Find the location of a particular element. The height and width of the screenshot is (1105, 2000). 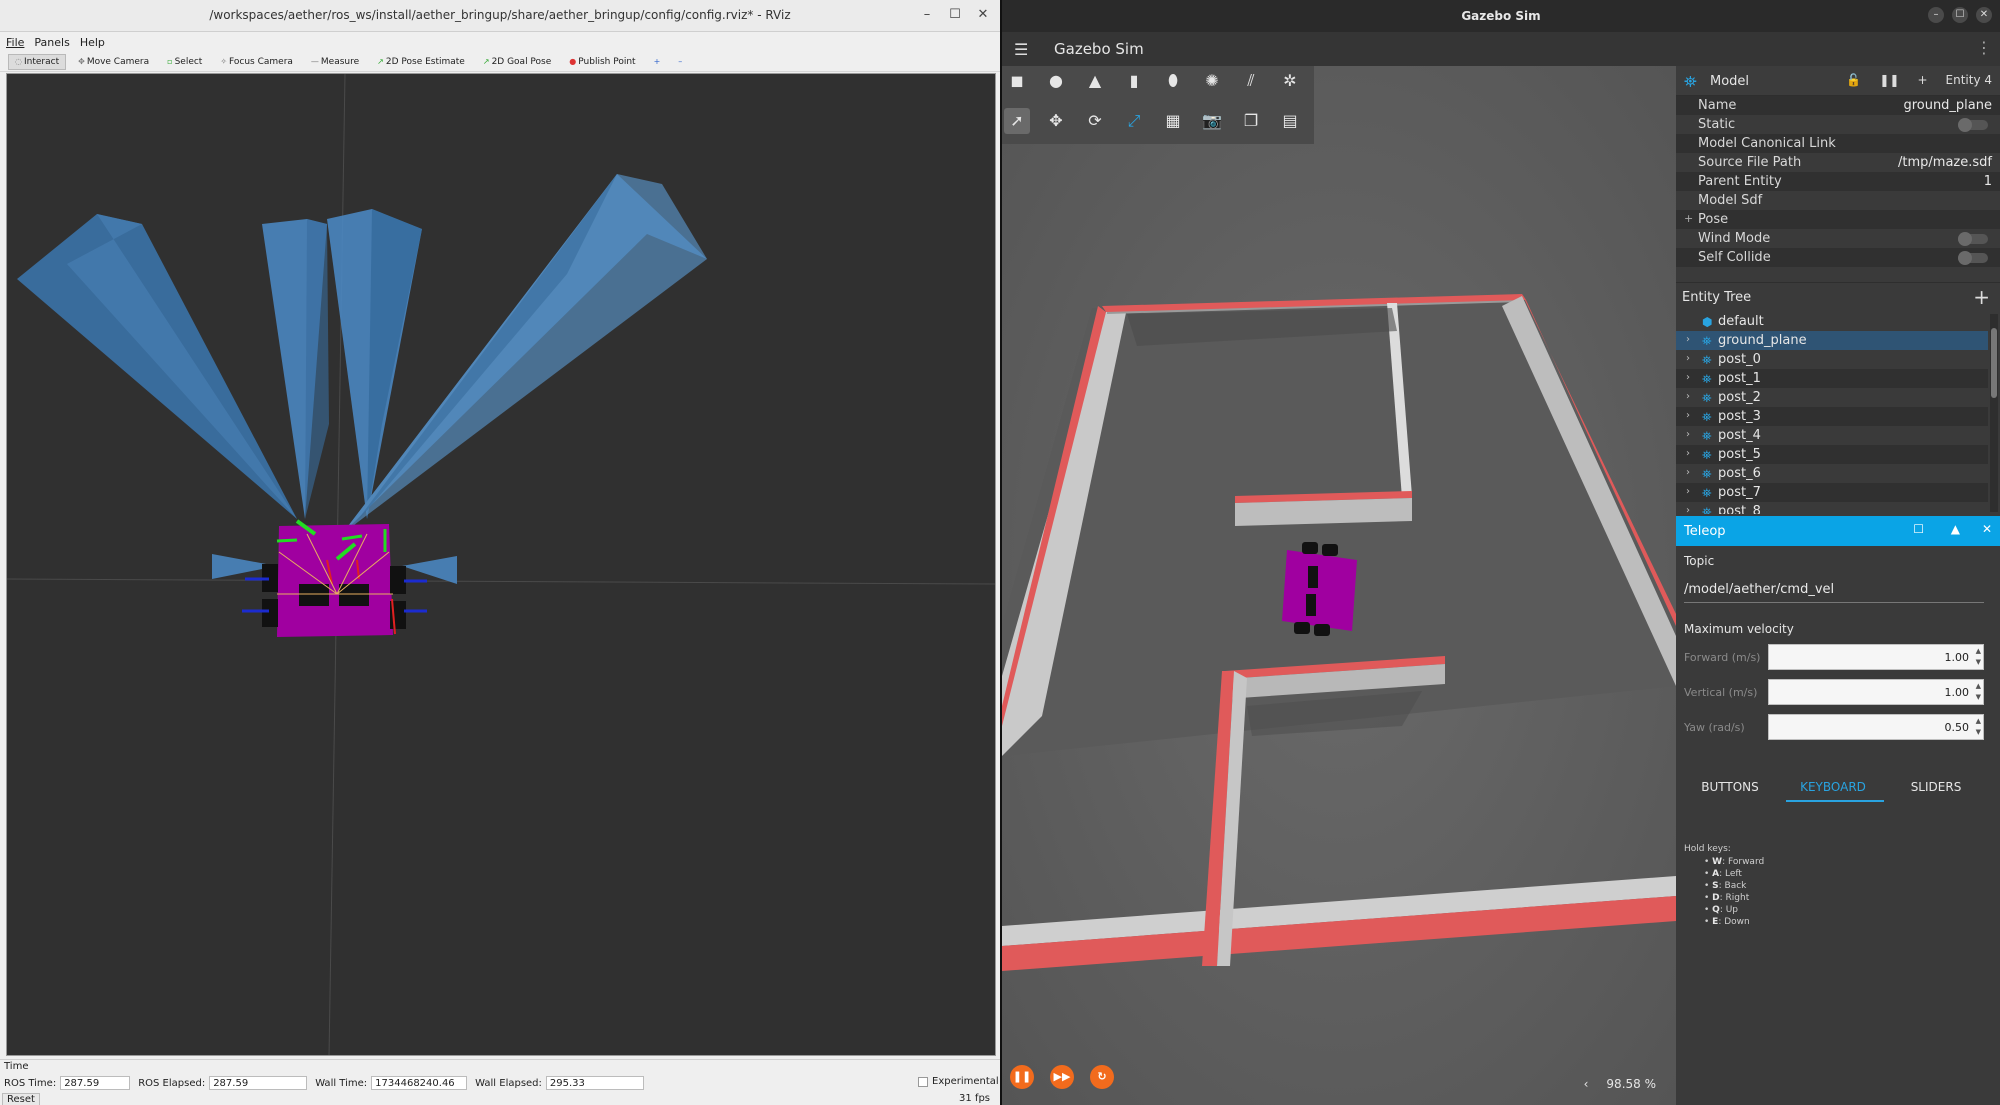

spot-light-icon: ✲ is located at coordinates (1290, 81).